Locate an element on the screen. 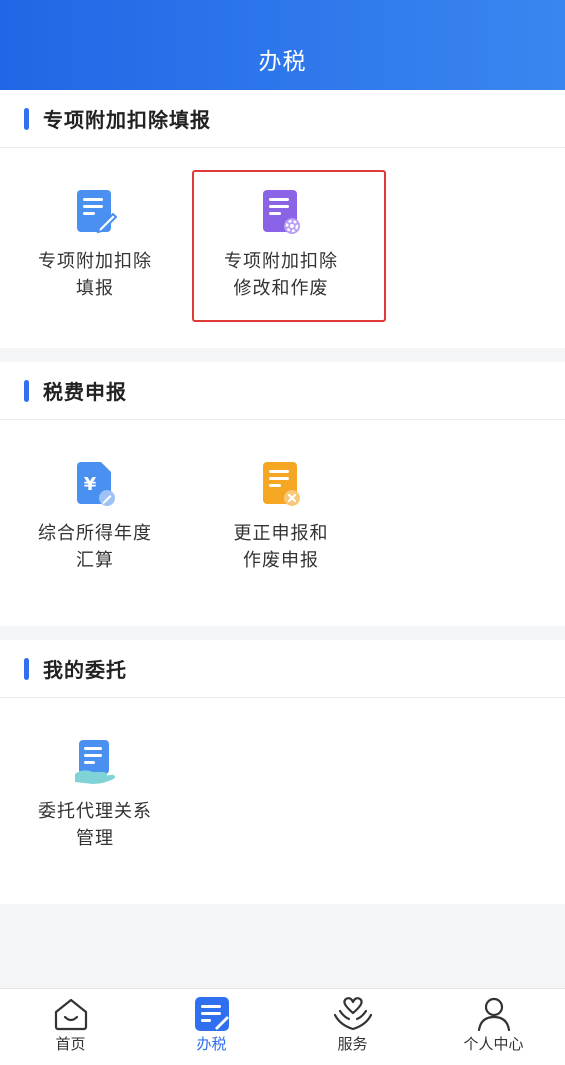 The height and width of the screenshot is (1065, 565). tile-annual-settlement: ¥ 综合所得年度 汇算 is located at coordinates (95, 517).